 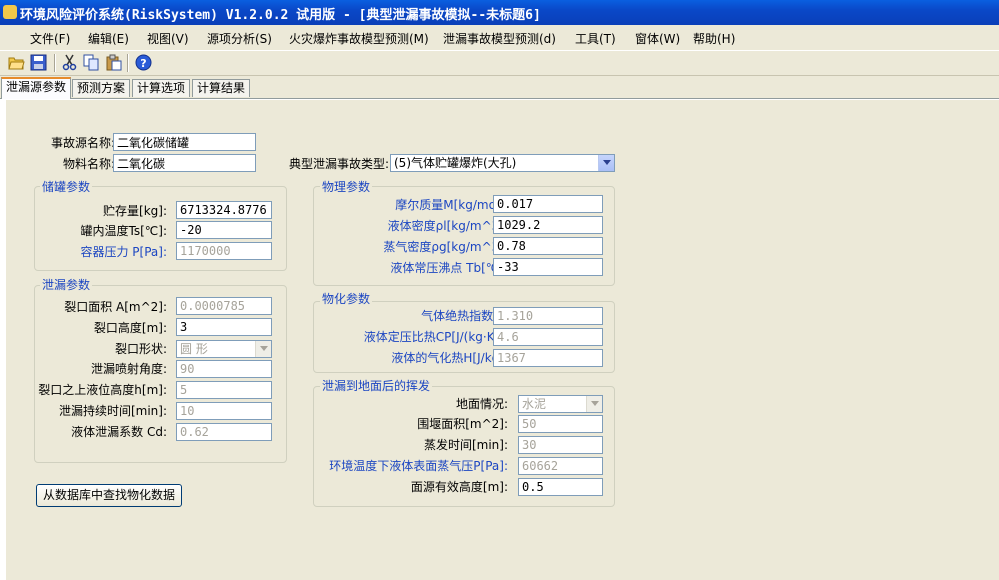 What do you see at coordinates (130, 328) in the screenshot?
I see `crack-height-label: 裂口高度[m]:` at bounding box center [130, 328].